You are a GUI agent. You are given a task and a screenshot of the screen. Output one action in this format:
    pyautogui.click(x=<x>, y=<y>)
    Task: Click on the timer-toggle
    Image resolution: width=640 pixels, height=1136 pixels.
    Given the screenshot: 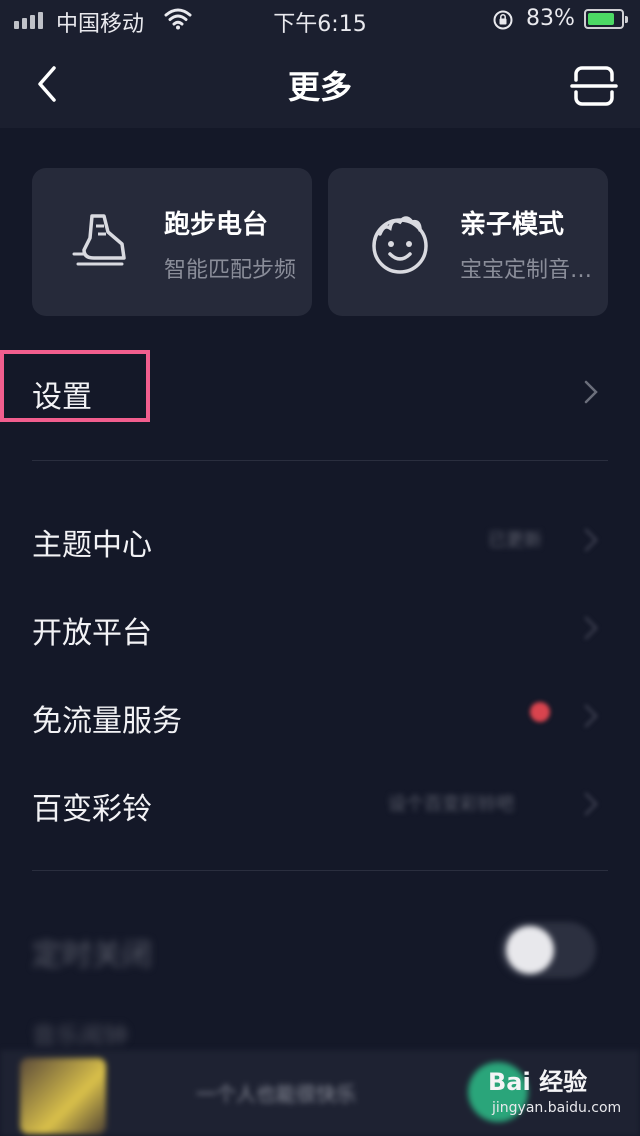 What is the action you would take?
    pyautogui.click(x=548, y=950)
    